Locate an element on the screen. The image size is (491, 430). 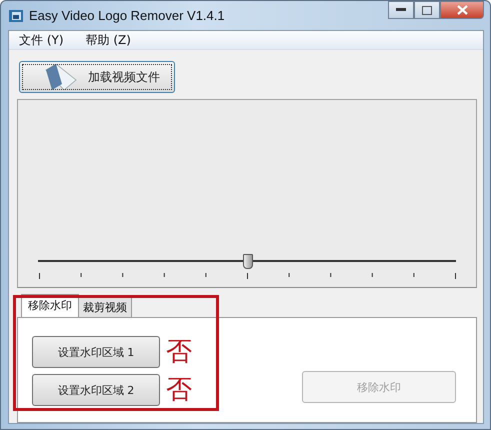
slider-thumb is located at coordinates (248, 261).